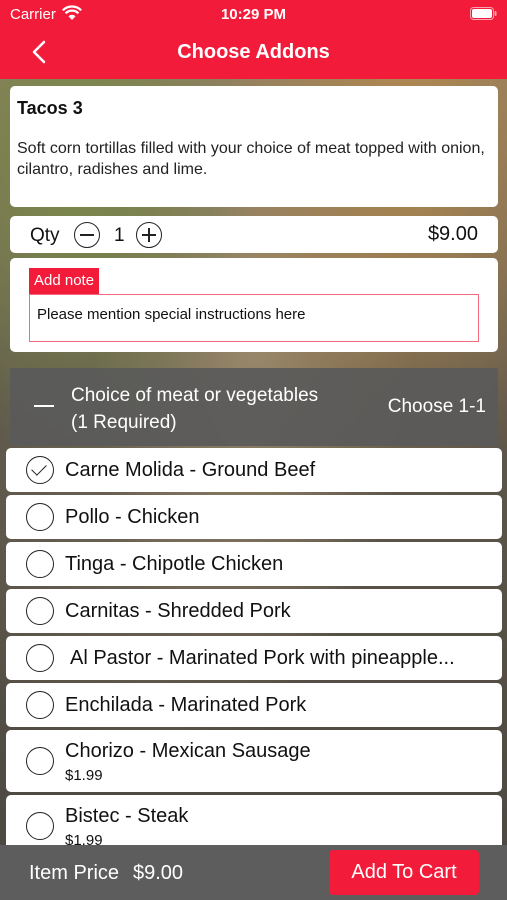  Describe the element at coordinates (186, 705) in the screenshot. I see `addon-option-label: Enchilada - Marinated Pork` at that location.